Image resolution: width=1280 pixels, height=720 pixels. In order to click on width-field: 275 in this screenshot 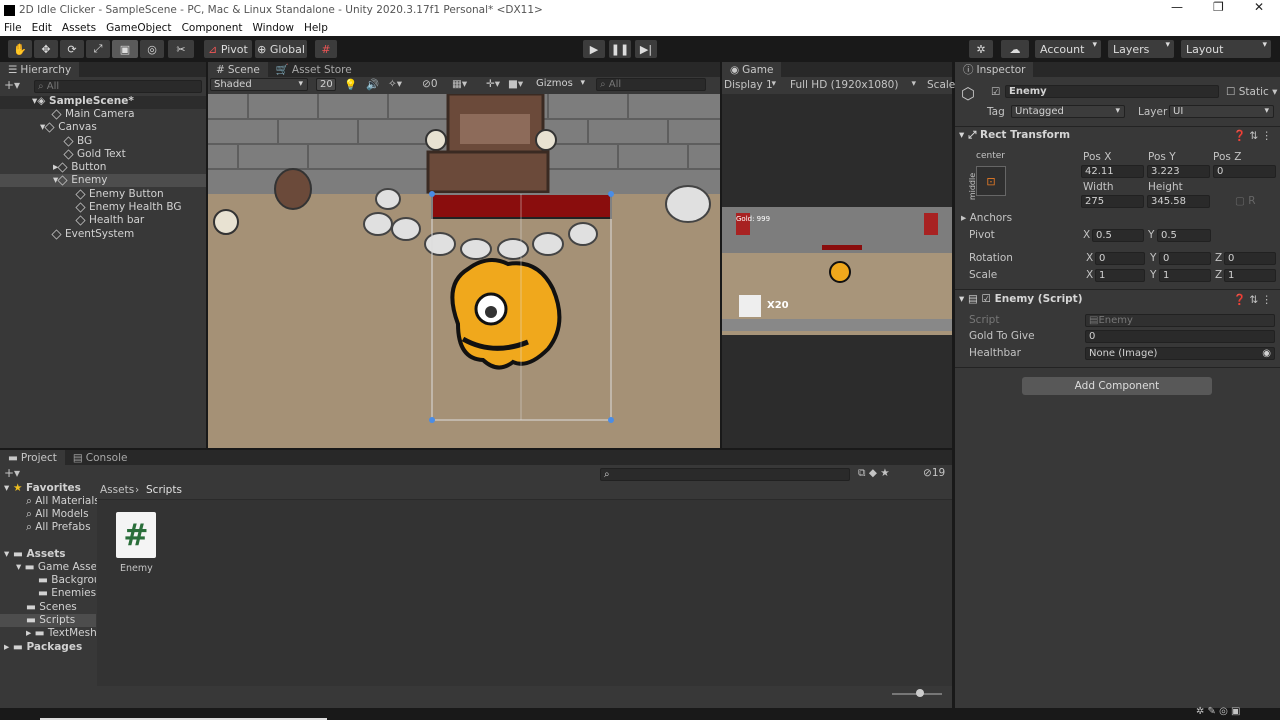, I will do `click(1112, 201)`.